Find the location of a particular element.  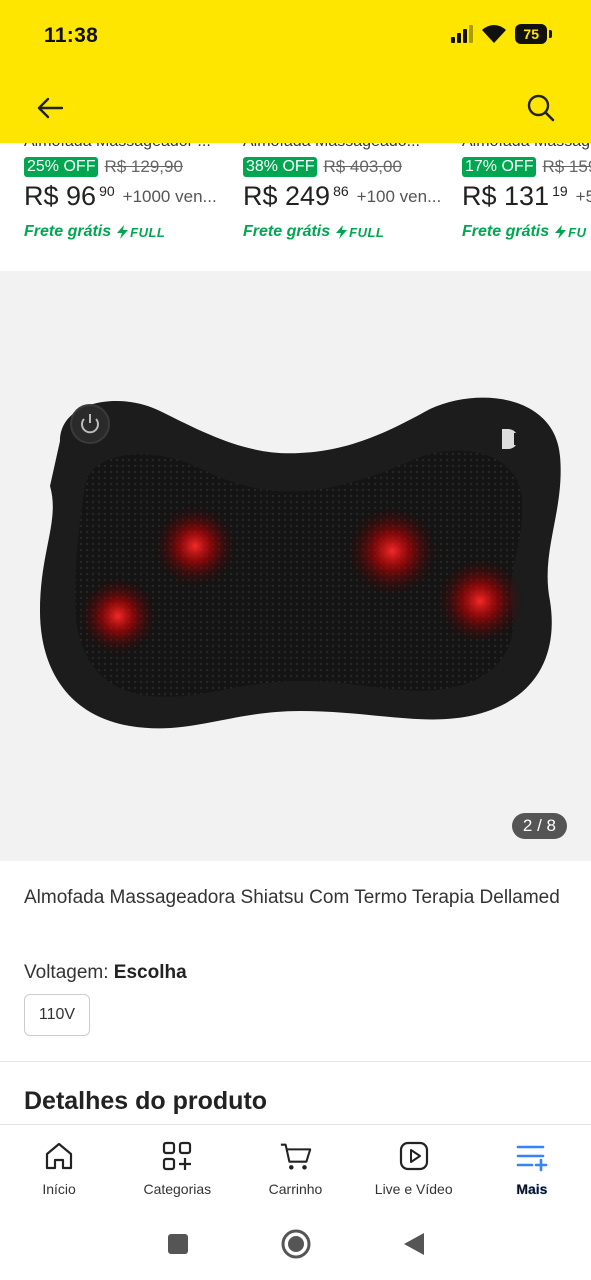

search-button is located at coordinates (541, 108).